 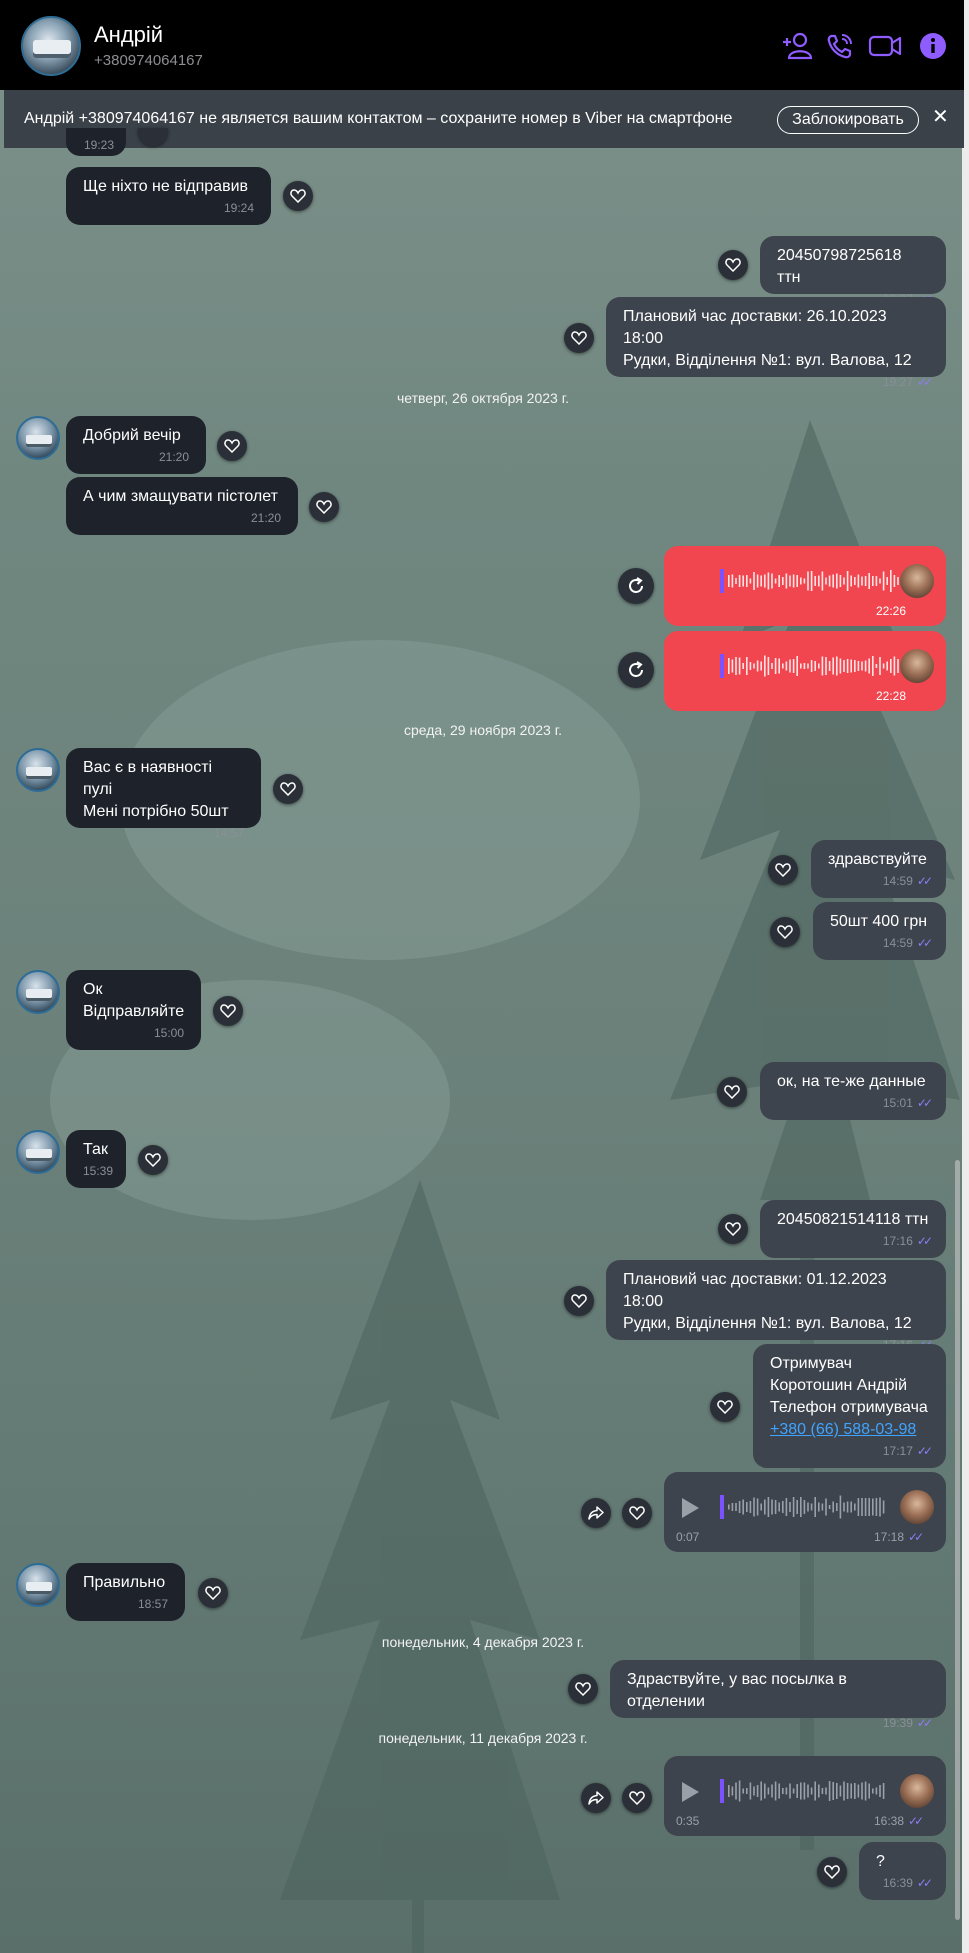 I want to click on message-partial: 19:23, so click(x=96, y=142).